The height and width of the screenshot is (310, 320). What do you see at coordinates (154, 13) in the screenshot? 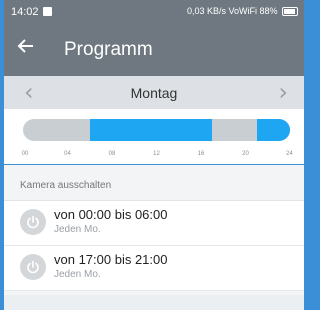
I see `status-bar: 14:02 0,03 KB/s VoWiFi 88%` at bounding box center [154, 13].